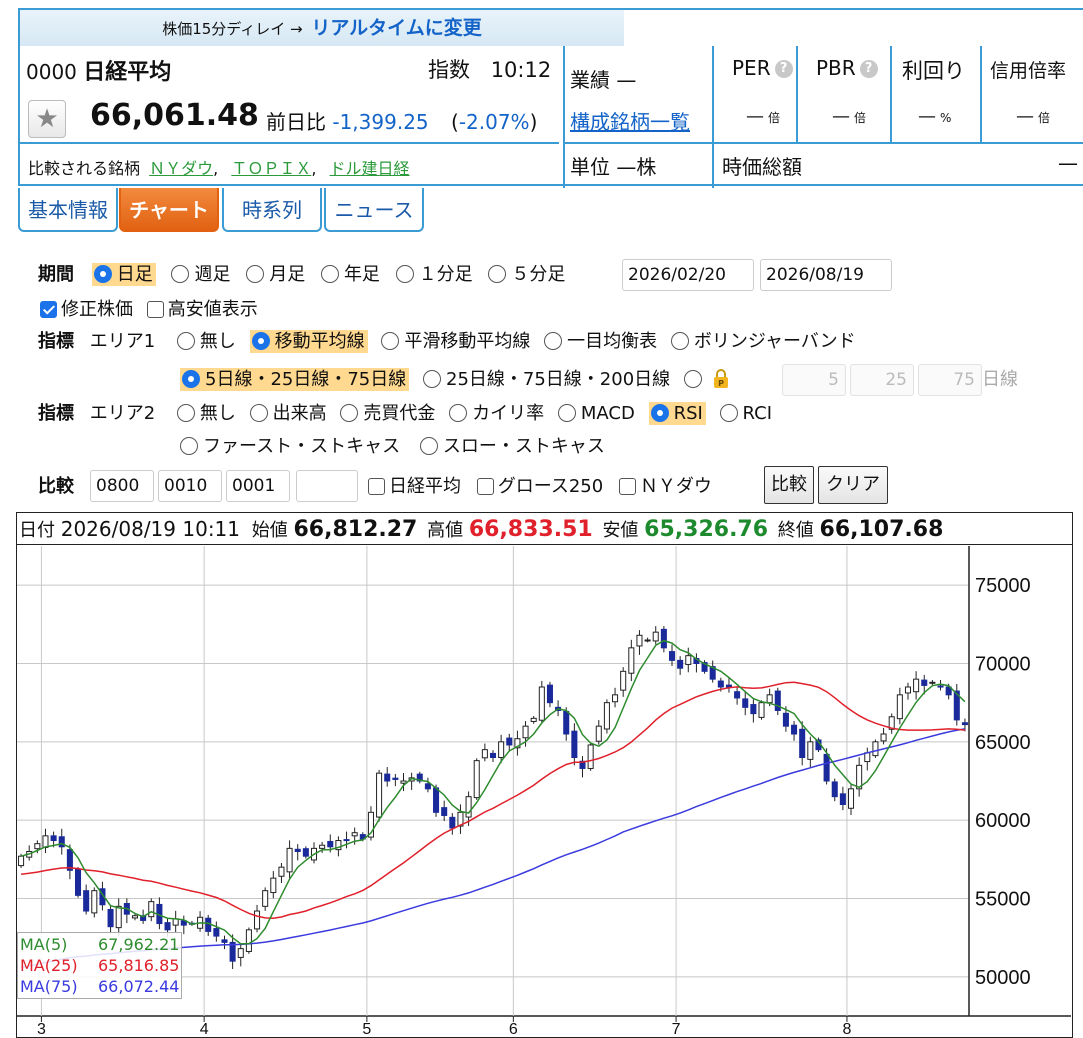  Describe the element at coordinates (202, 309) in the screenshot. I see `hilo-check: 高安値表示` at that location.